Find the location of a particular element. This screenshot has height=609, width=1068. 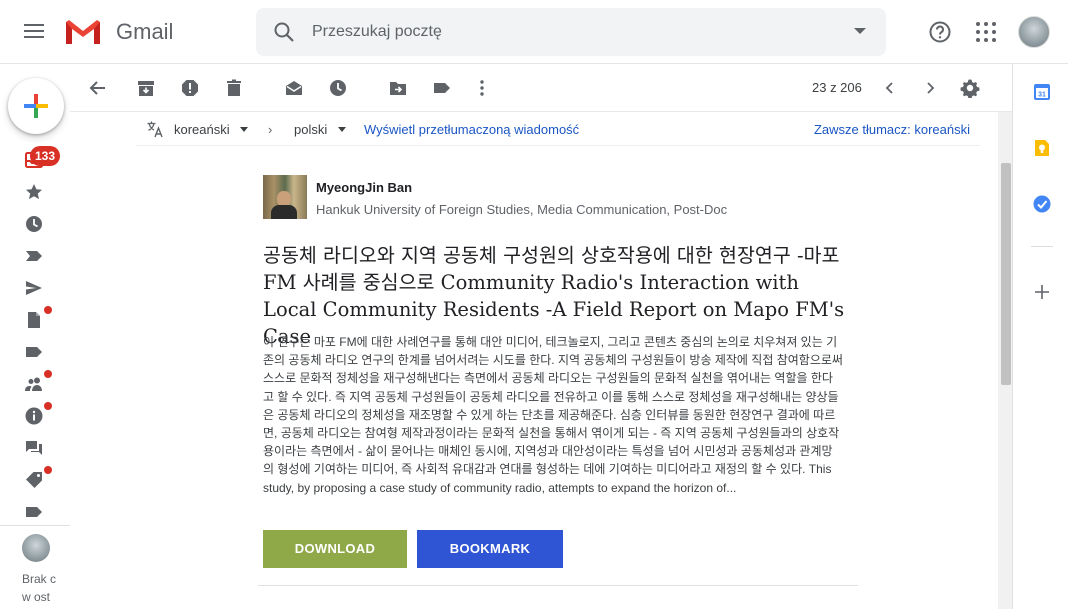

social-notification-dot is located at coordinates (48, 374).